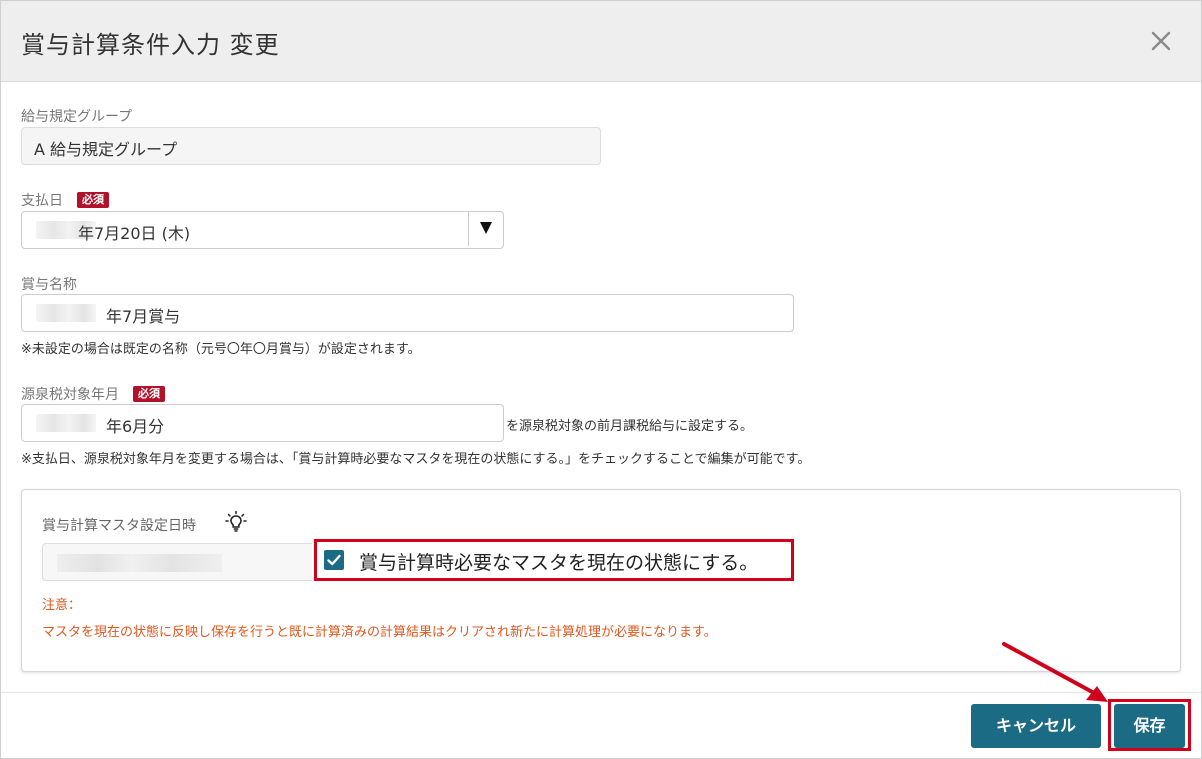  I want to click on close-icon, so click(1161, 41).